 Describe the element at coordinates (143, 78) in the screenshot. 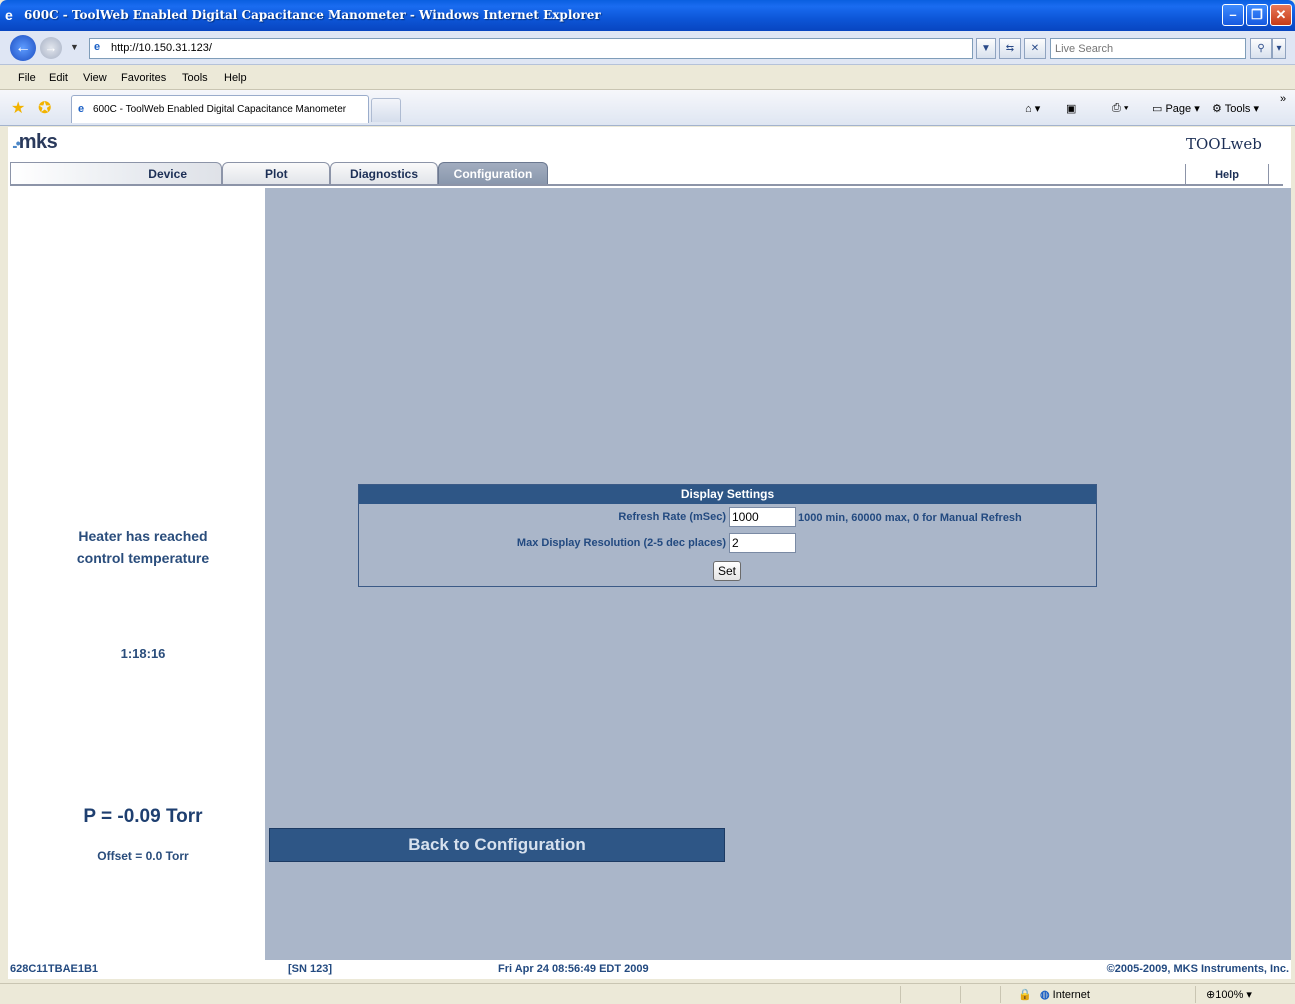

I see `menu-favorites: Favorites` at that location.